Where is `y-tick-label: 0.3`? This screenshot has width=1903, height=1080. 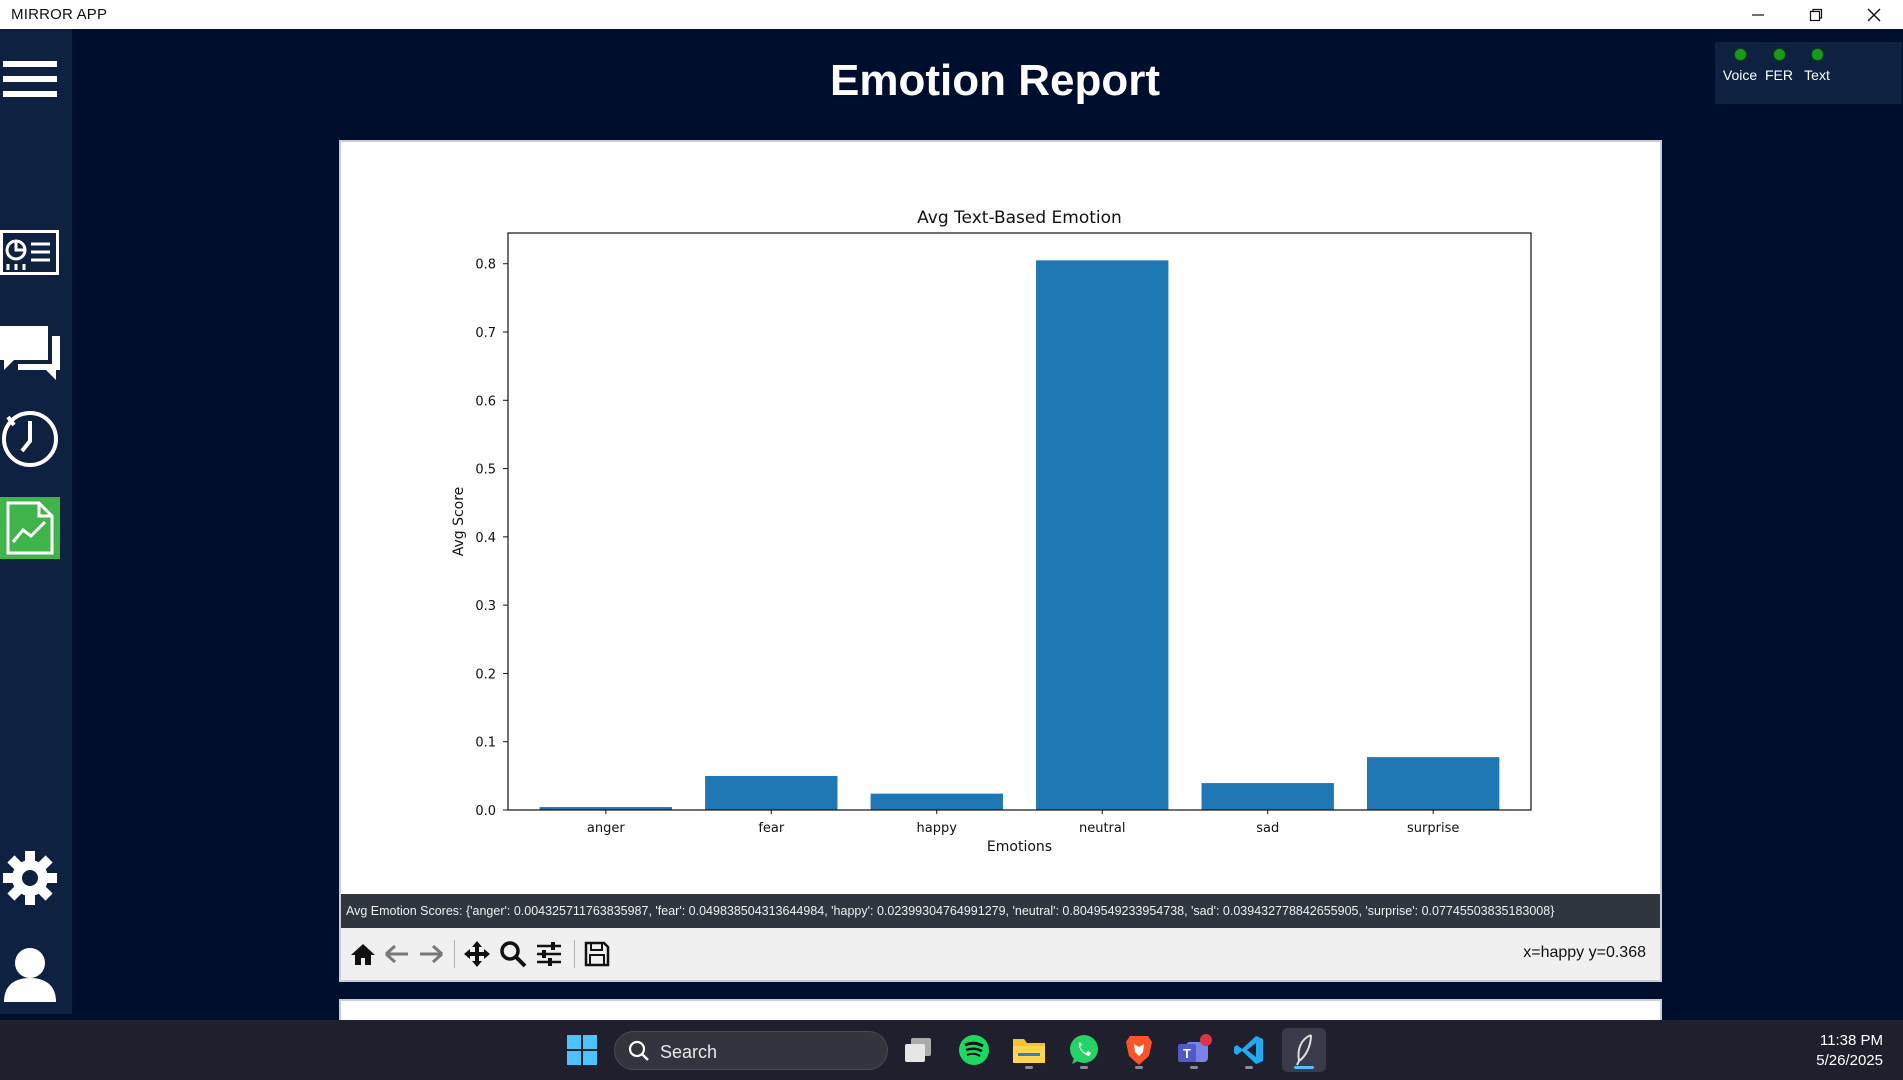
y-tick-label: 0.3 is located at coordinates (485, 606).